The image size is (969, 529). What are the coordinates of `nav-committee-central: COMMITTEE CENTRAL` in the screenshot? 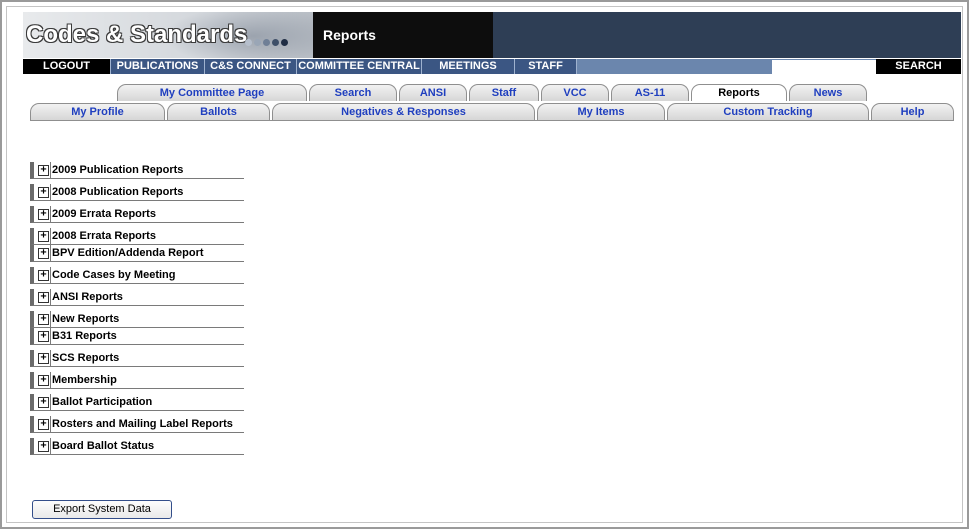 It's located at (359, 66).